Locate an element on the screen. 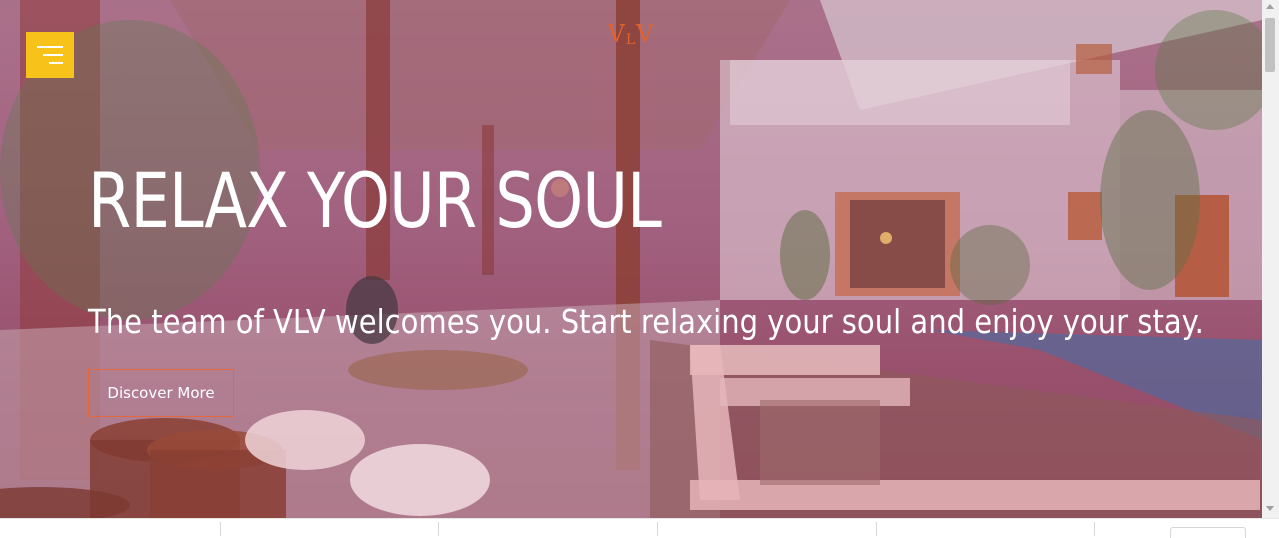 This screenshot has height=538, width=1279. site-logo: VLV is located at coordinates (631, 34).